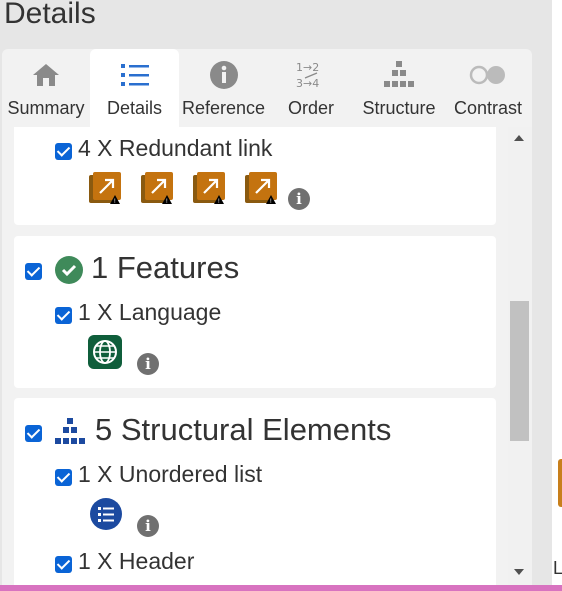  What do you see at coordinates (33, 271) in the screenshot?
I see `features-checkbox` at bounding box center [33, 271].